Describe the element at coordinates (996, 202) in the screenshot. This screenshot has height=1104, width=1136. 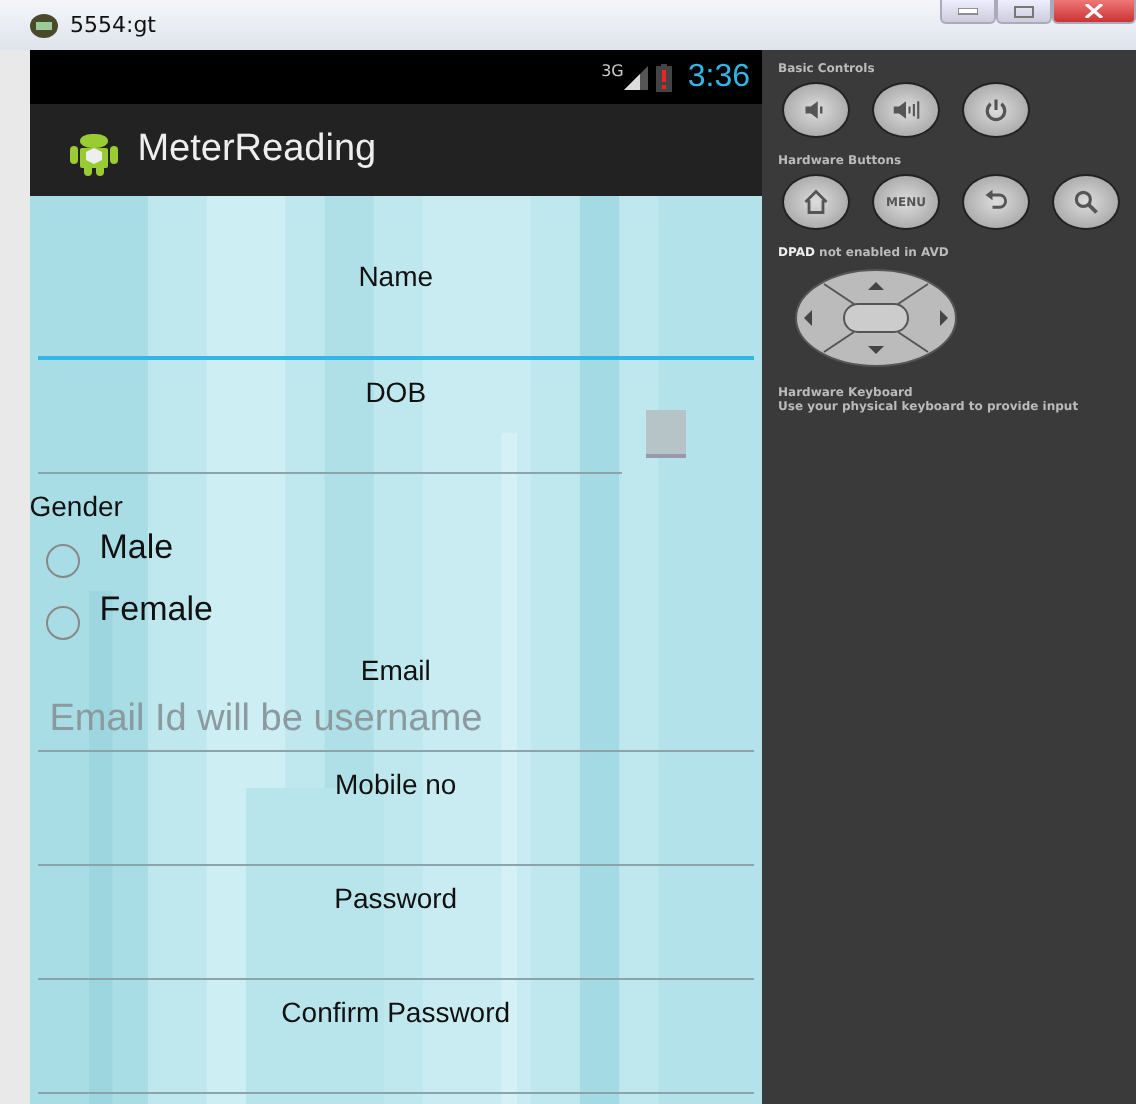
I see `back-button` at that location.